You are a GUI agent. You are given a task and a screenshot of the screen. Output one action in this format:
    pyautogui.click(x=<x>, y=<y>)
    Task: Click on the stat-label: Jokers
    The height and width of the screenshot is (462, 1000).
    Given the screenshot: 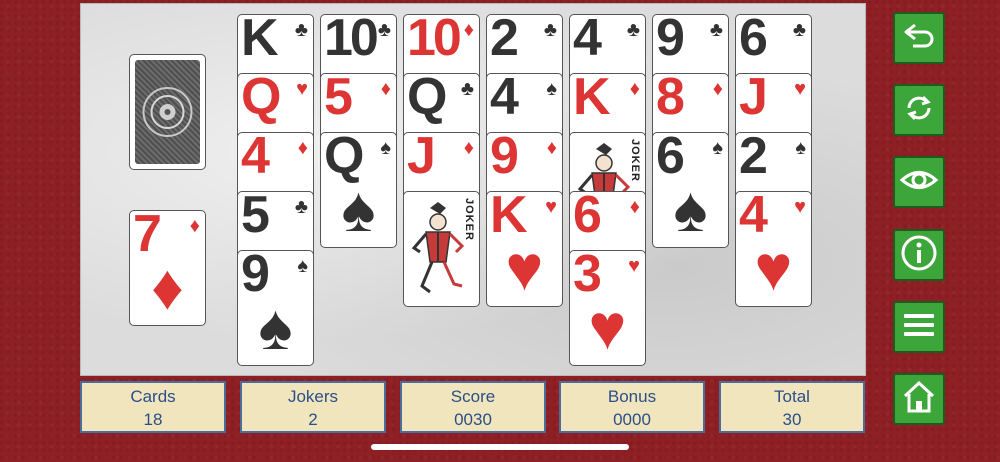 What is the action you would take?
    pyautogui.click(x=313, y=396)
    